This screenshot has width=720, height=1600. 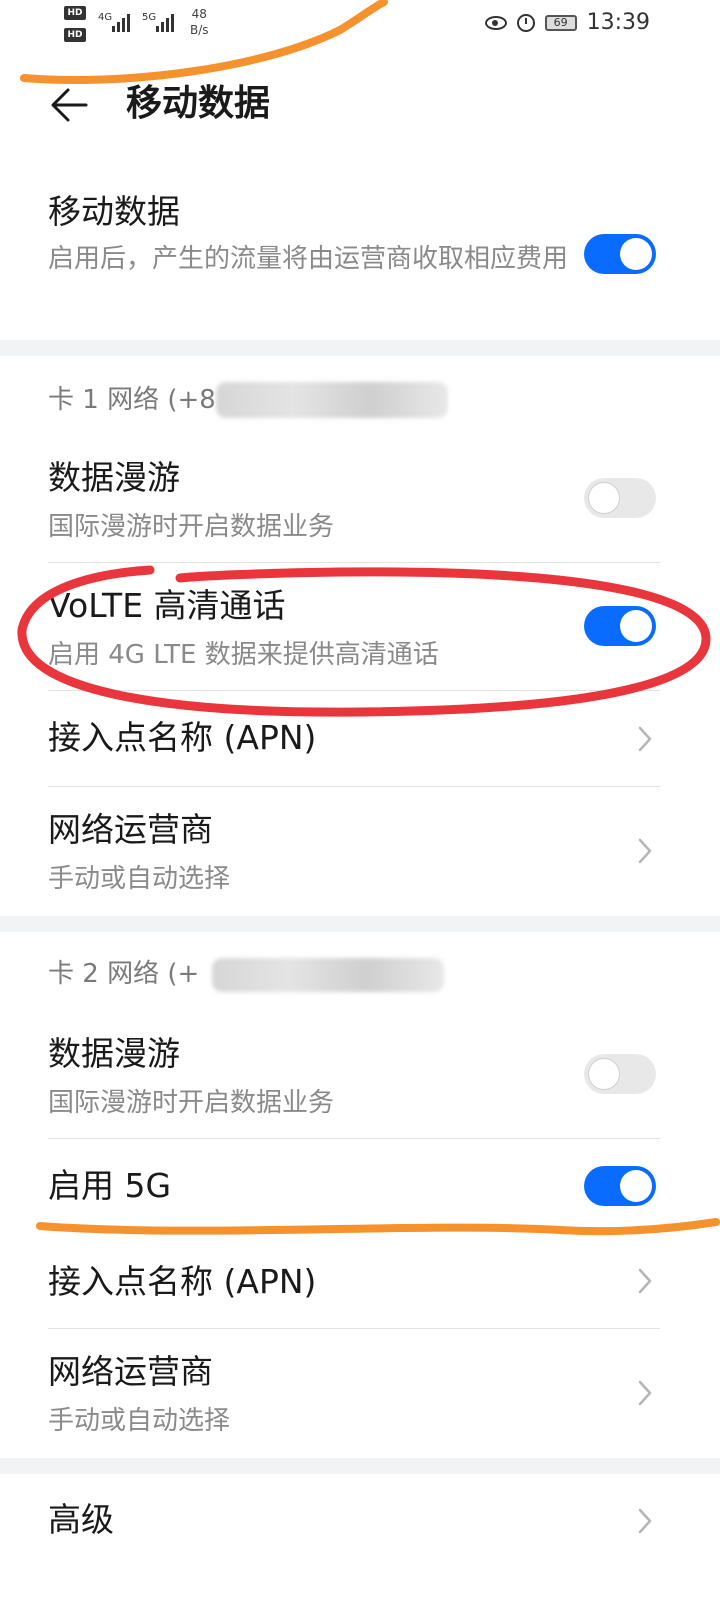 I want to click on enable-5g-toggle, so click(x=620, y=1186).